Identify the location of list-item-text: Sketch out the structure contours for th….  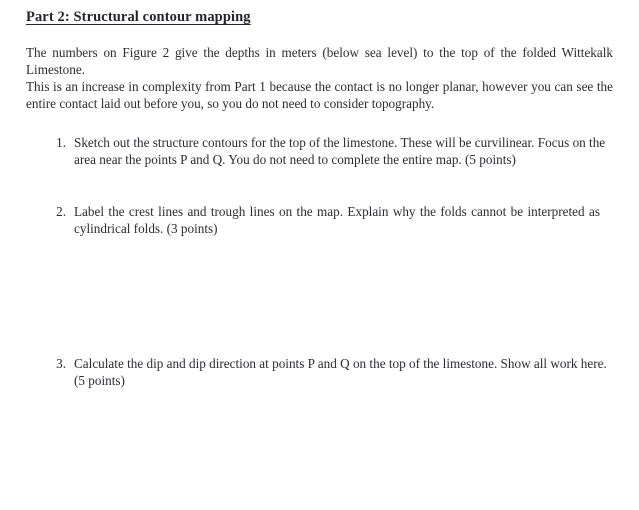
(340, 151).